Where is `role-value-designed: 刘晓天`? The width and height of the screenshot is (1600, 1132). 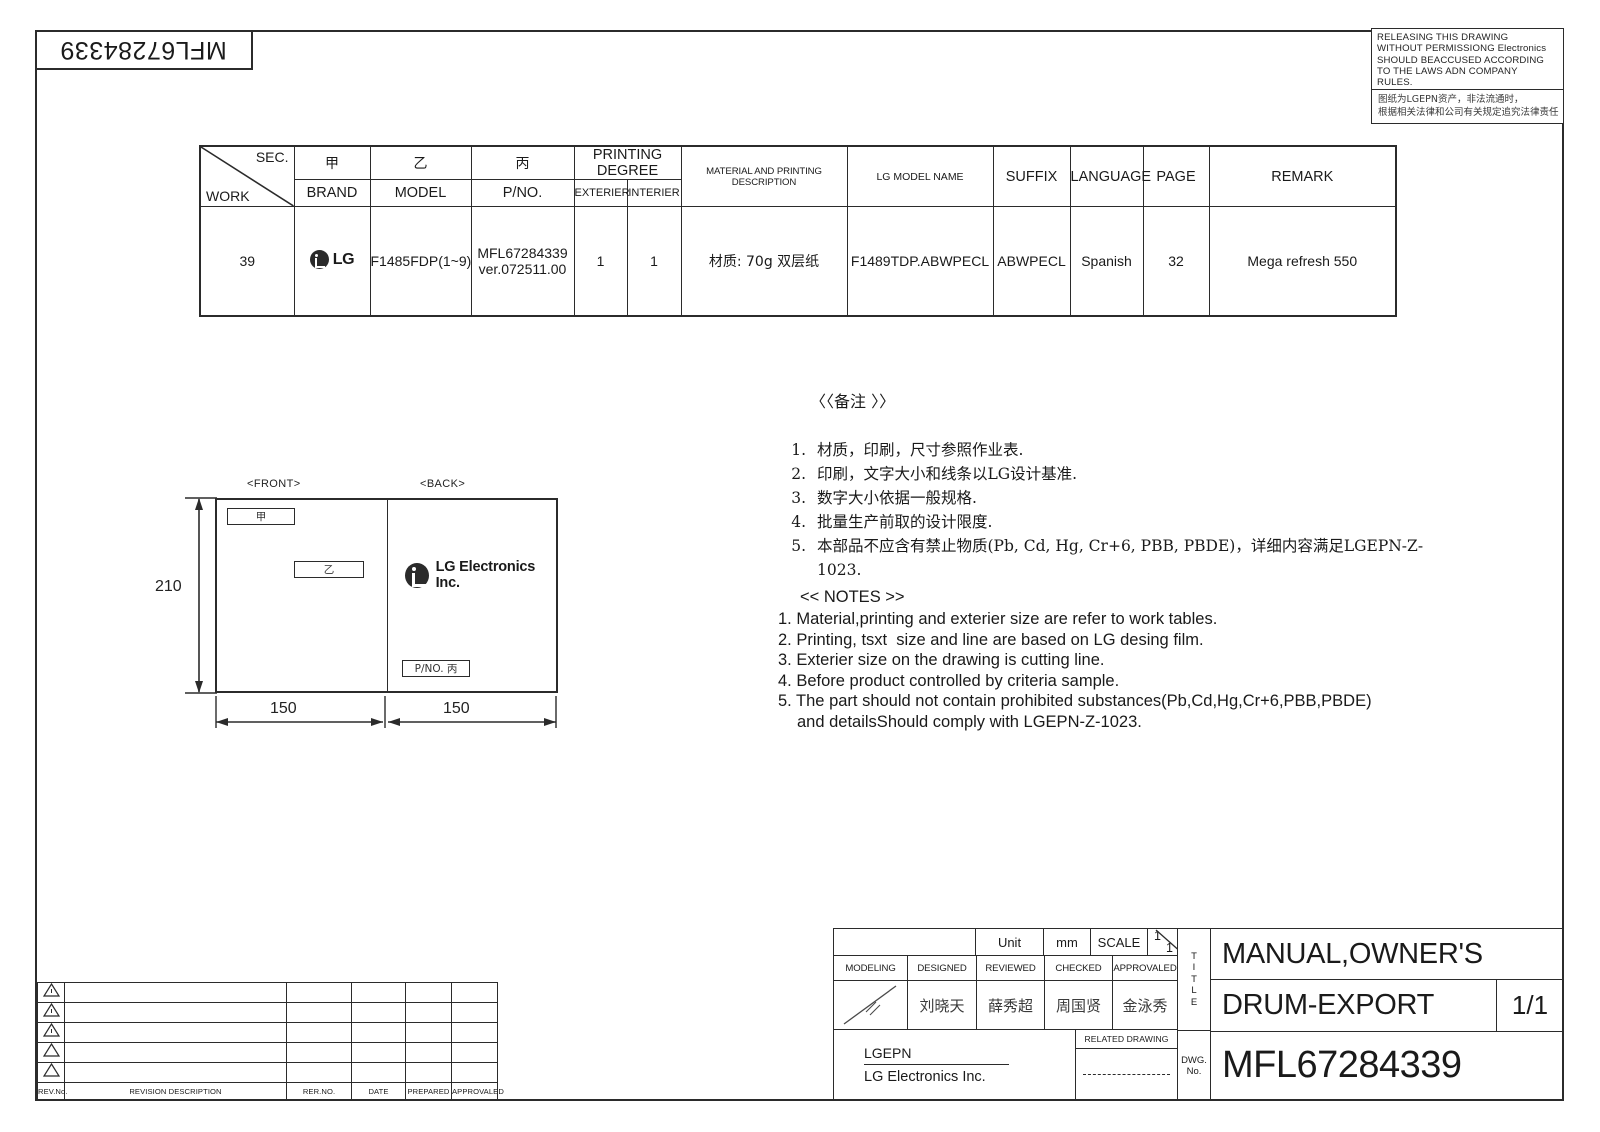 role-value-designed: 刘晓天 is located at coordinates (942, 1005).